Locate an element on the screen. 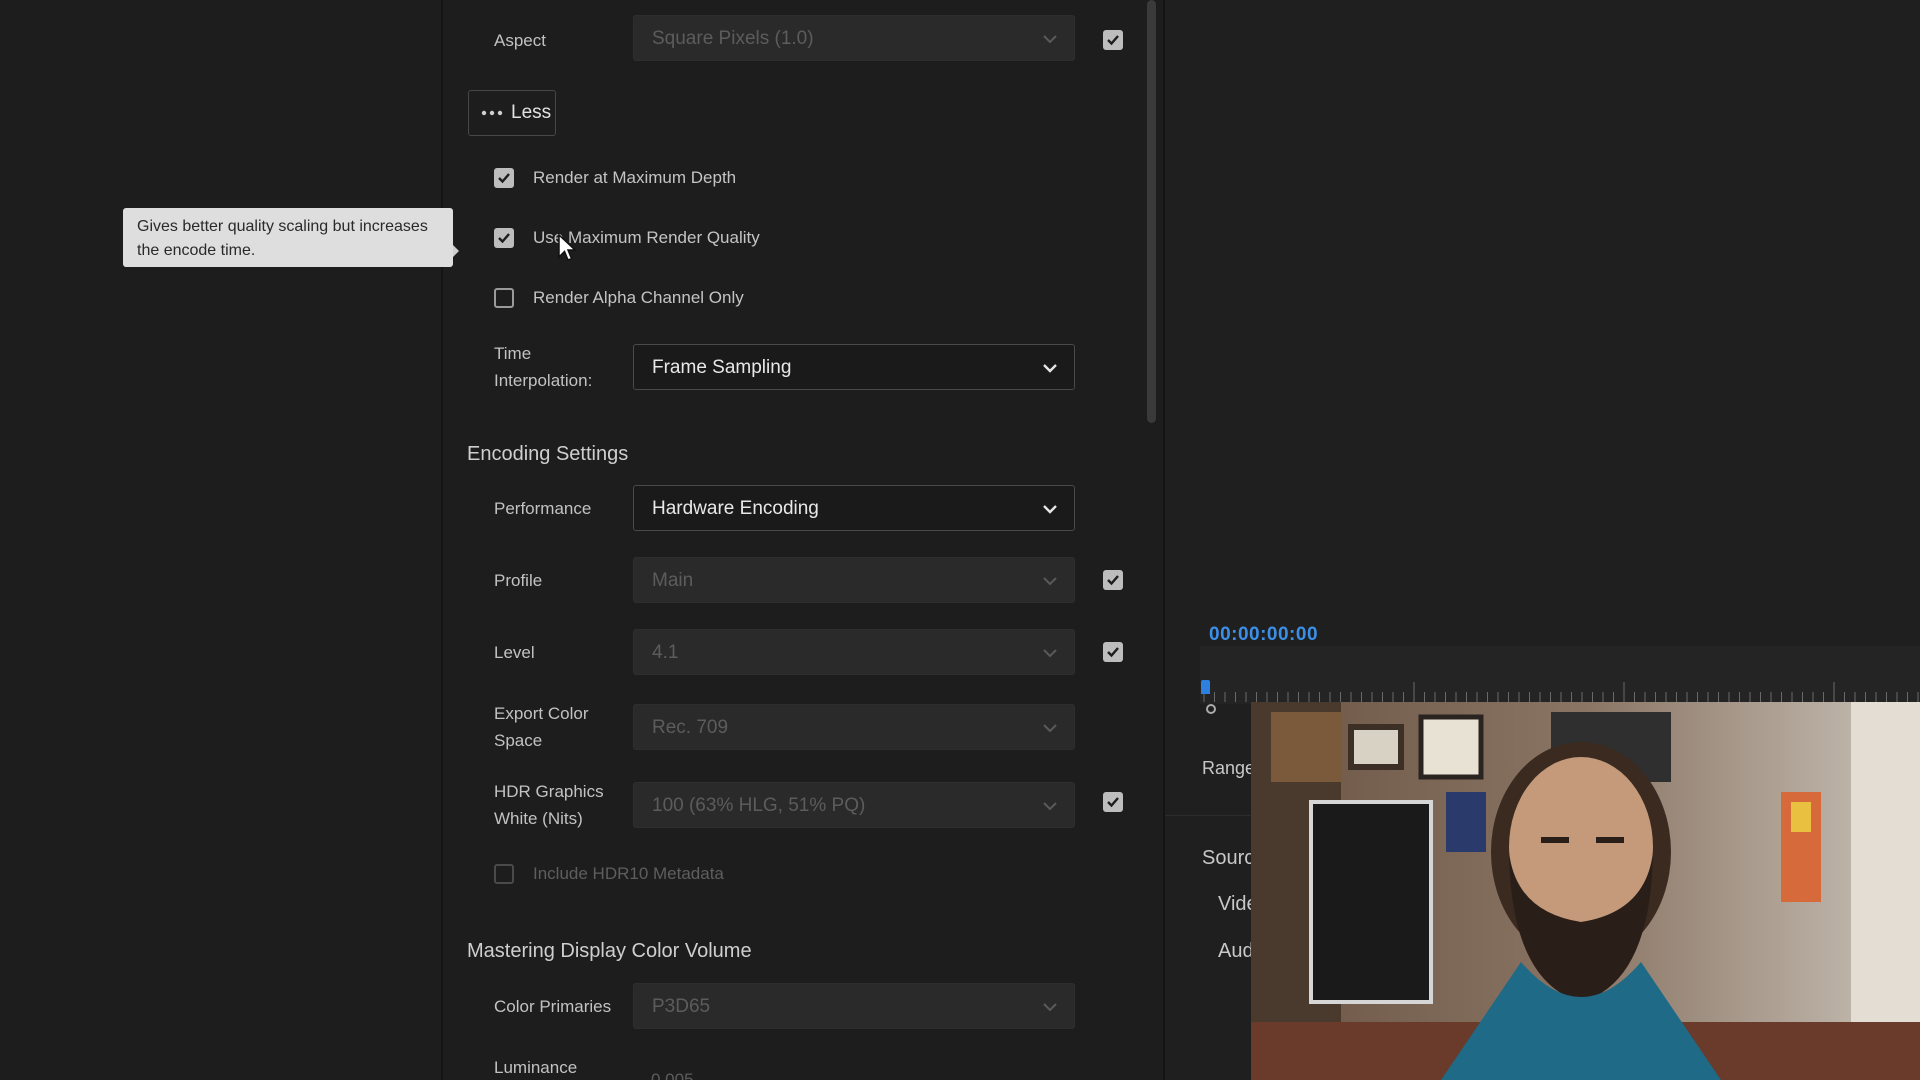 The image size is (1920, 1080). hdr-white-value: 100 (63% HLG, 51% PQ) is located at coordinates (759, 805).